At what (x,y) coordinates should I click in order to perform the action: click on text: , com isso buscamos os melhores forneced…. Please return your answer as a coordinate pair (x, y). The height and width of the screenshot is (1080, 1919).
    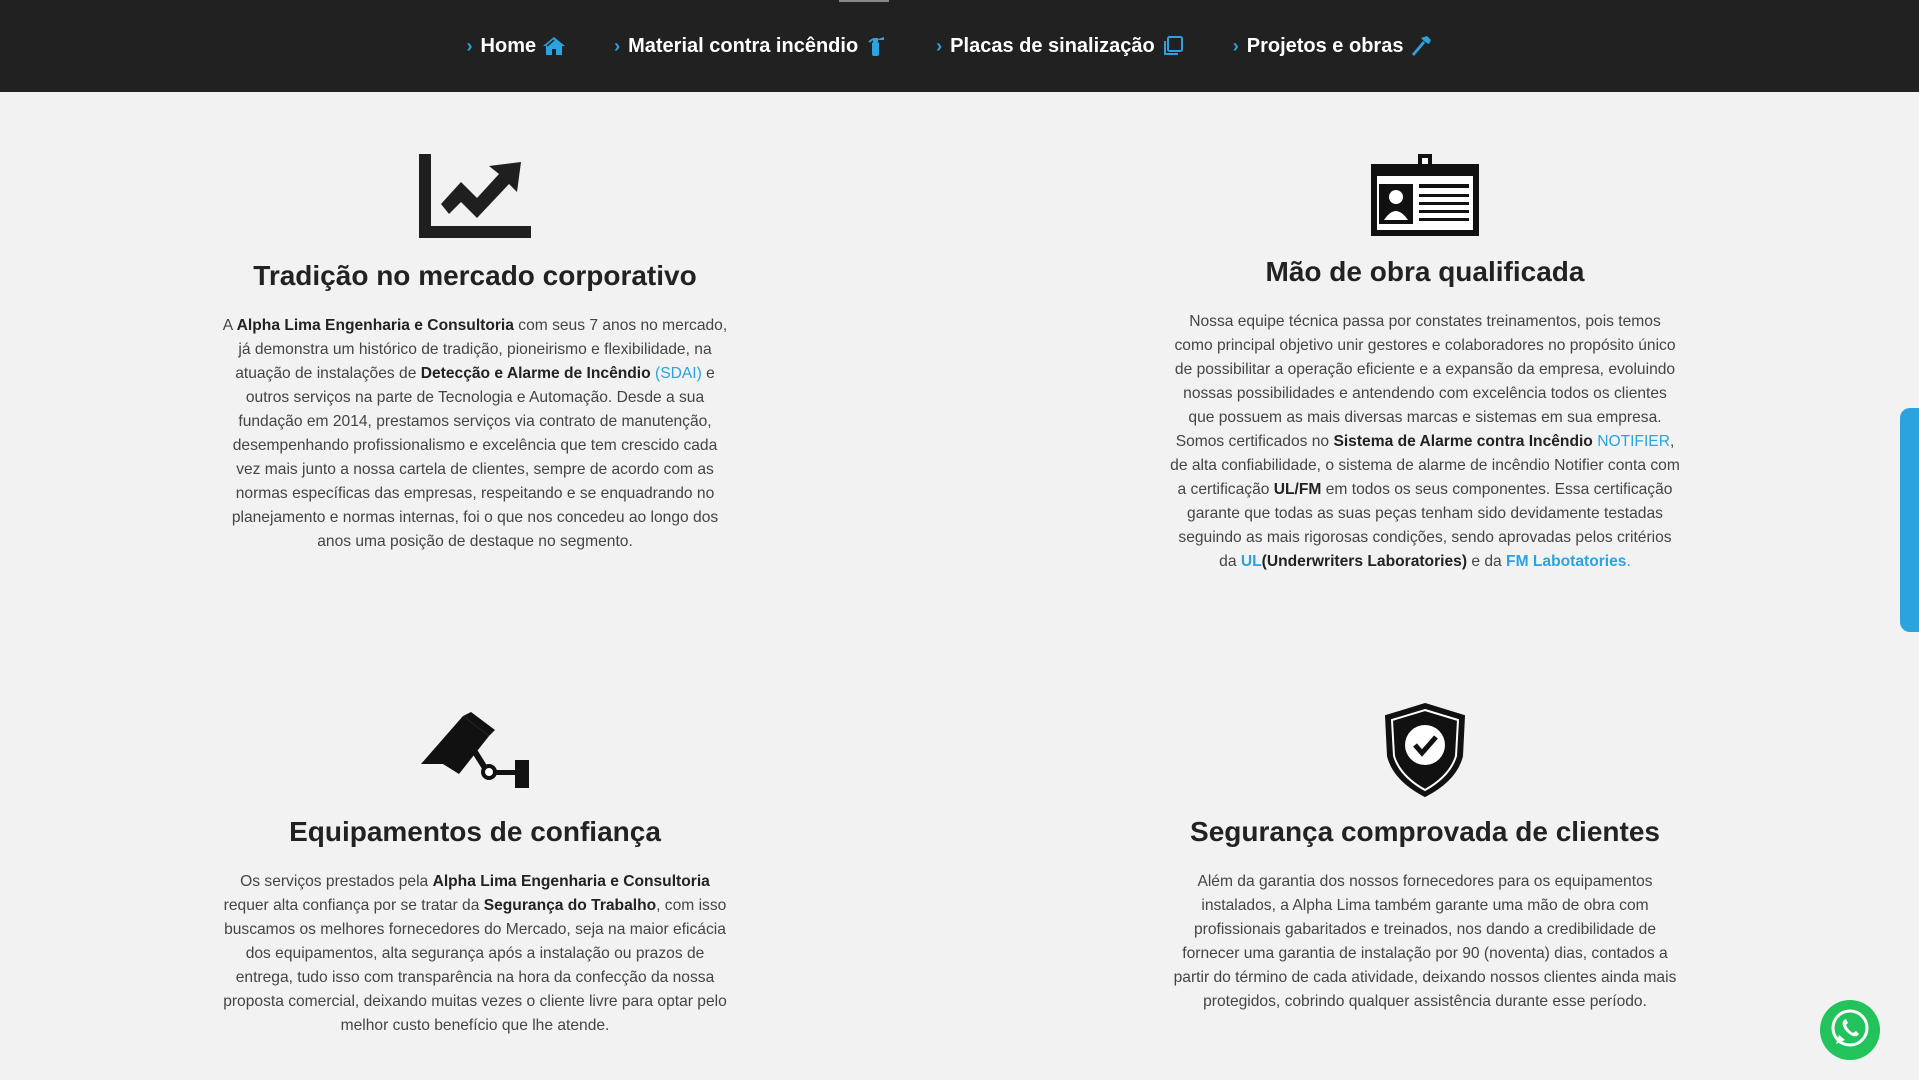
    Looking at the image, I should click on (475, 965).